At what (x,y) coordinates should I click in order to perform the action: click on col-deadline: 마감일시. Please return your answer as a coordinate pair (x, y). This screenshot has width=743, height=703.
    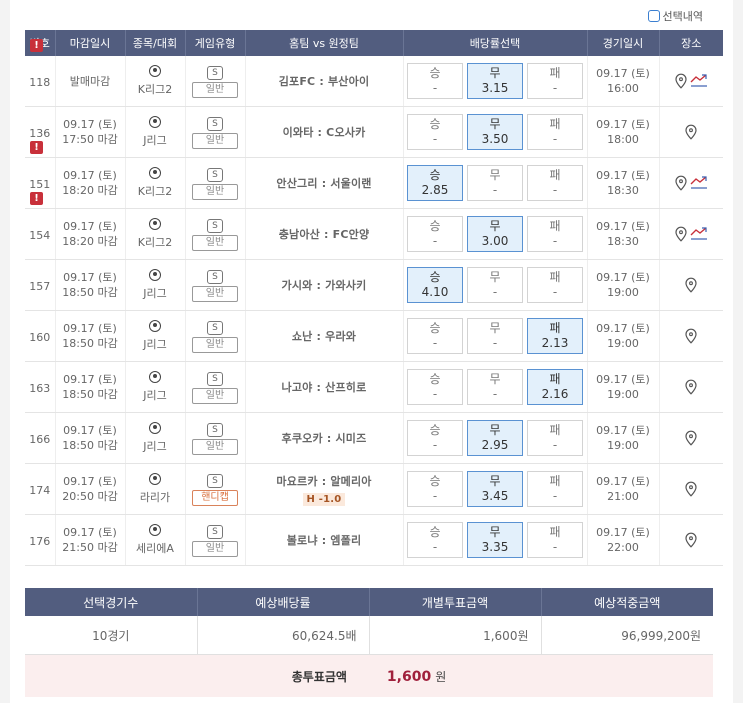
    Looking at the image, I should click on (90, 43).